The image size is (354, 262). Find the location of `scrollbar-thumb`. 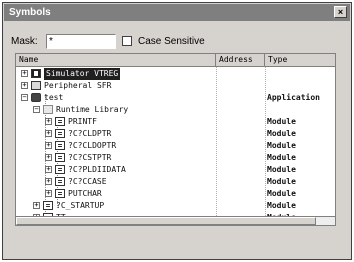

scrollbar-thumb is located at coordinates (166, 221).